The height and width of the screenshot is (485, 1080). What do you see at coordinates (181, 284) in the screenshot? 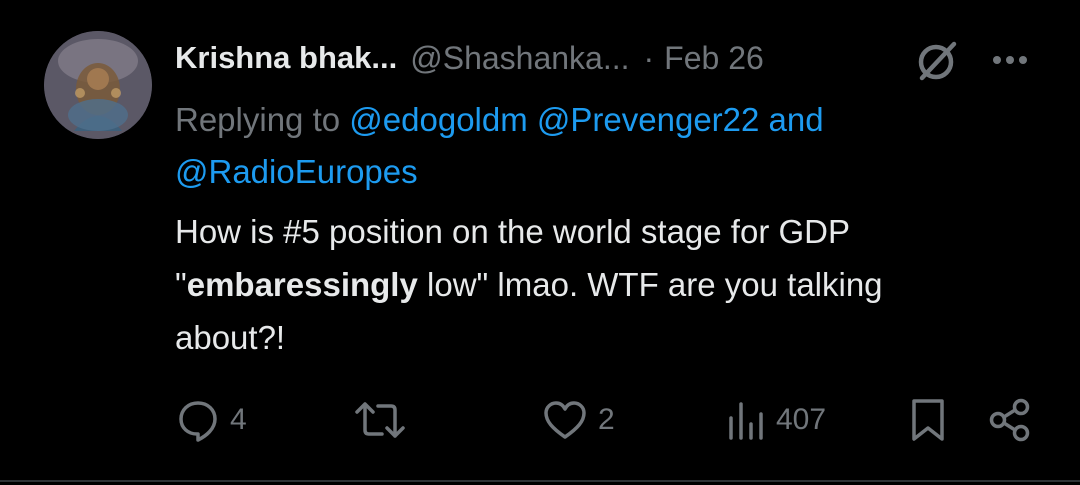
I see `tweet-text-quote: "` at bounding box center [181, 284].